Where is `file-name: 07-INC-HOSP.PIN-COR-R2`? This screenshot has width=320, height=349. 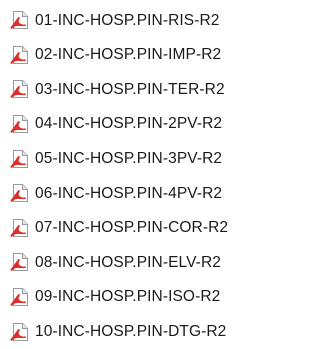
file-name: 07-INC-HOSP.PIN-COR-R2 is located at coordinates (132, 228).